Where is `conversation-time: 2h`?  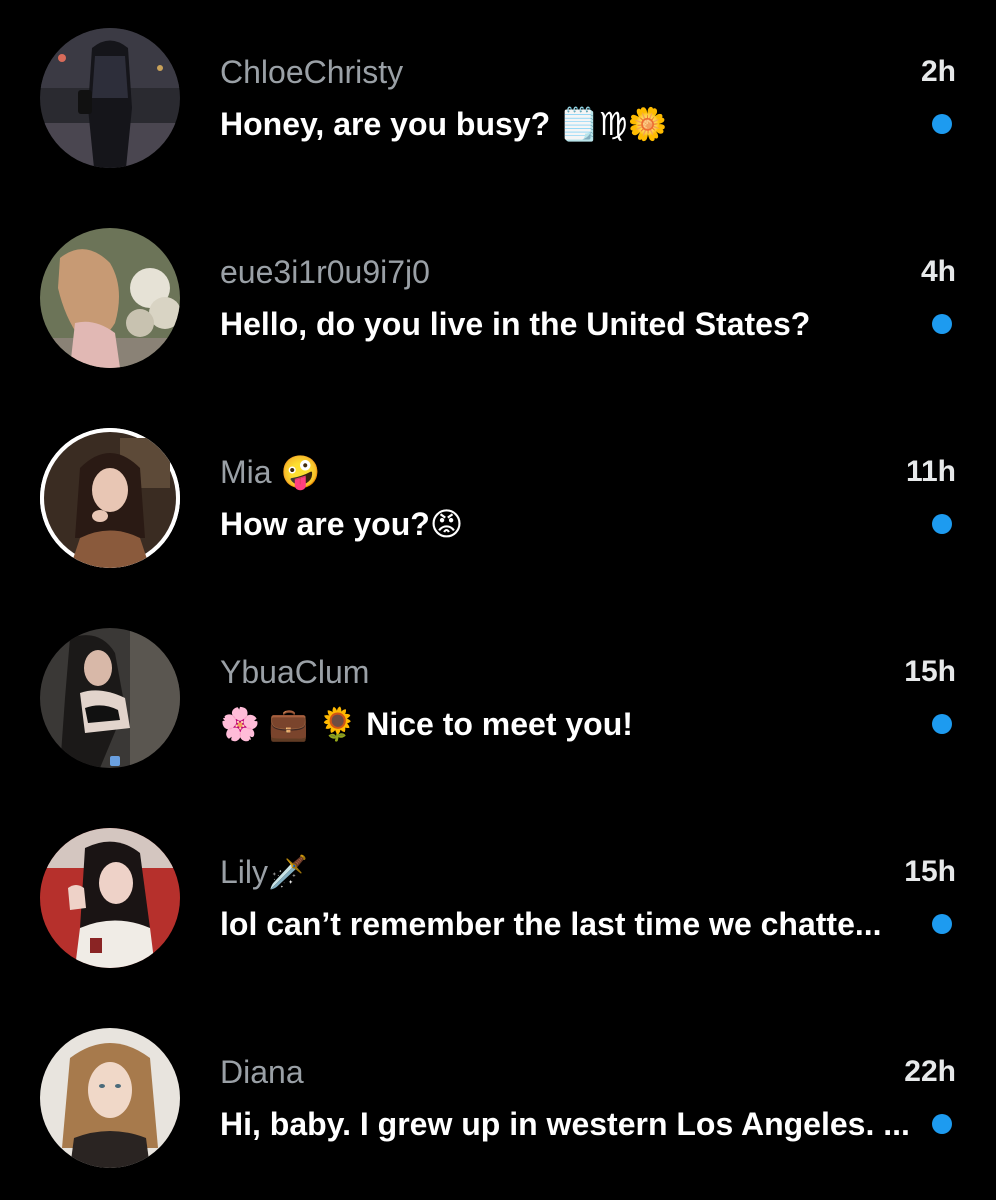
conversation-time: 2h is located at coordinates (938, 71).